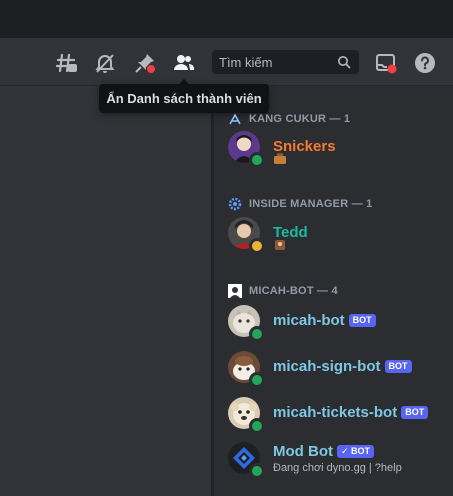 The height and width of the screenshot is (496, 453). I want to click on category-label: MICAH-BOT — 4, so click(293, 291).